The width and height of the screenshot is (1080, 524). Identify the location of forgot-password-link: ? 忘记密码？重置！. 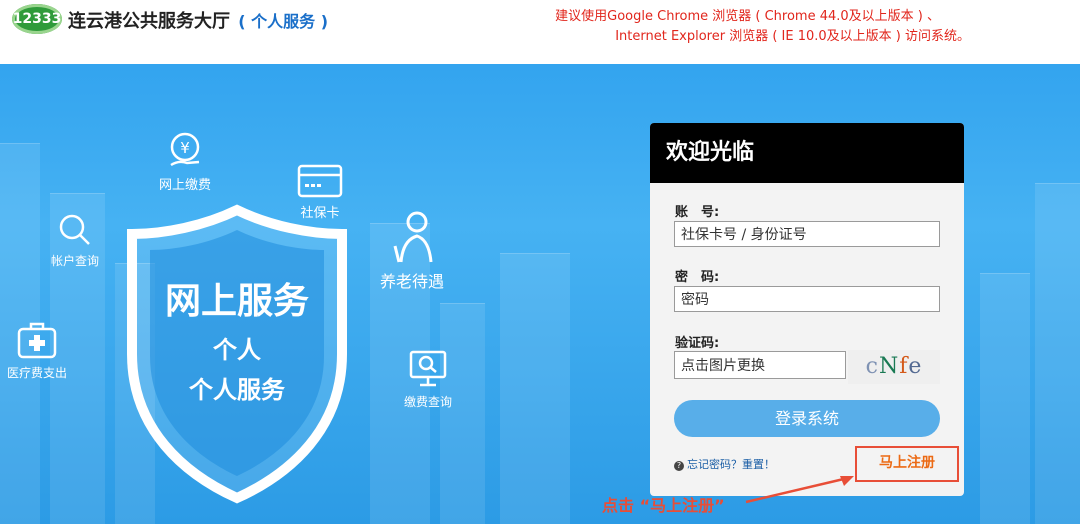
(724, 464).